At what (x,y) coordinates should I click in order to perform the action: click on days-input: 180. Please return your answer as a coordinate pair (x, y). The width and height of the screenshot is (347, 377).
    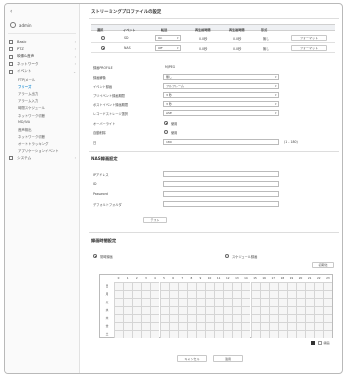
    Looking at the image, I should click on (221, 142).